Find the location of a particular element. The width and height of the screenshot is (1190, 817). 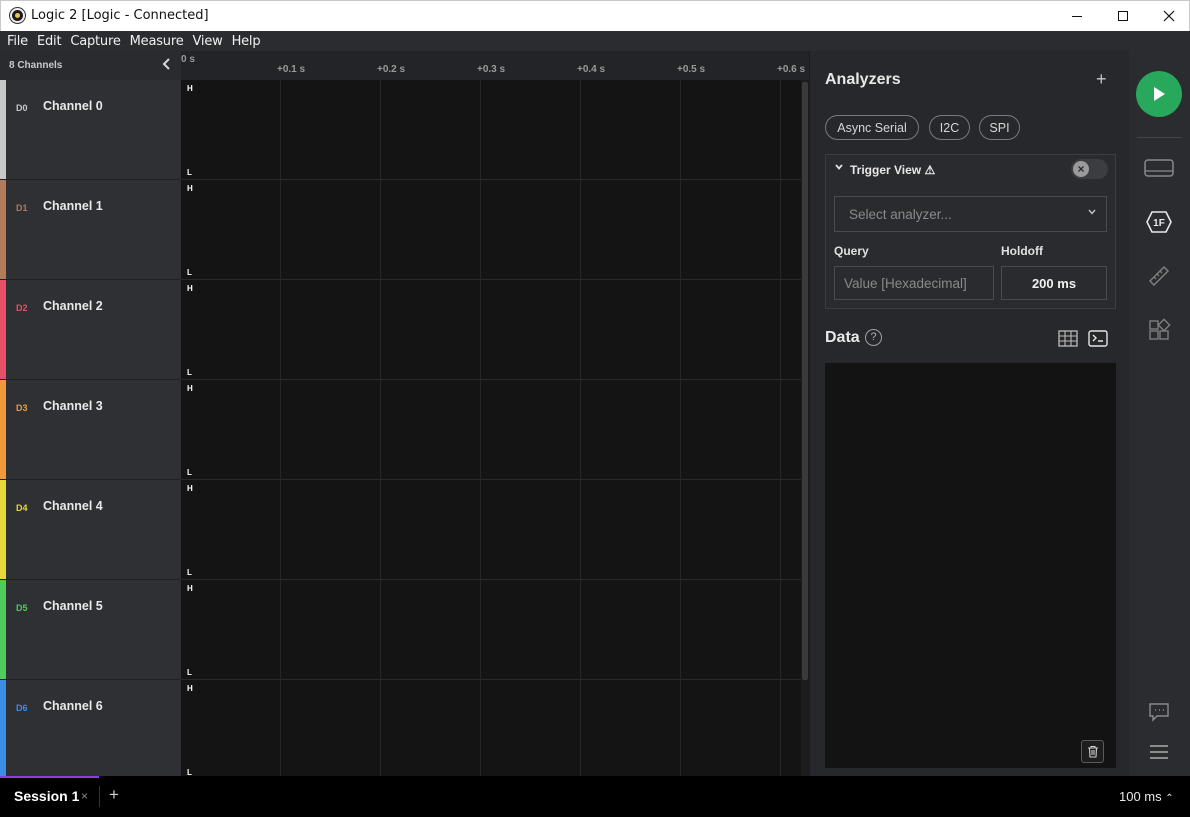

trigger-1f-icon: 1F is located at coordinates (1159, 222).